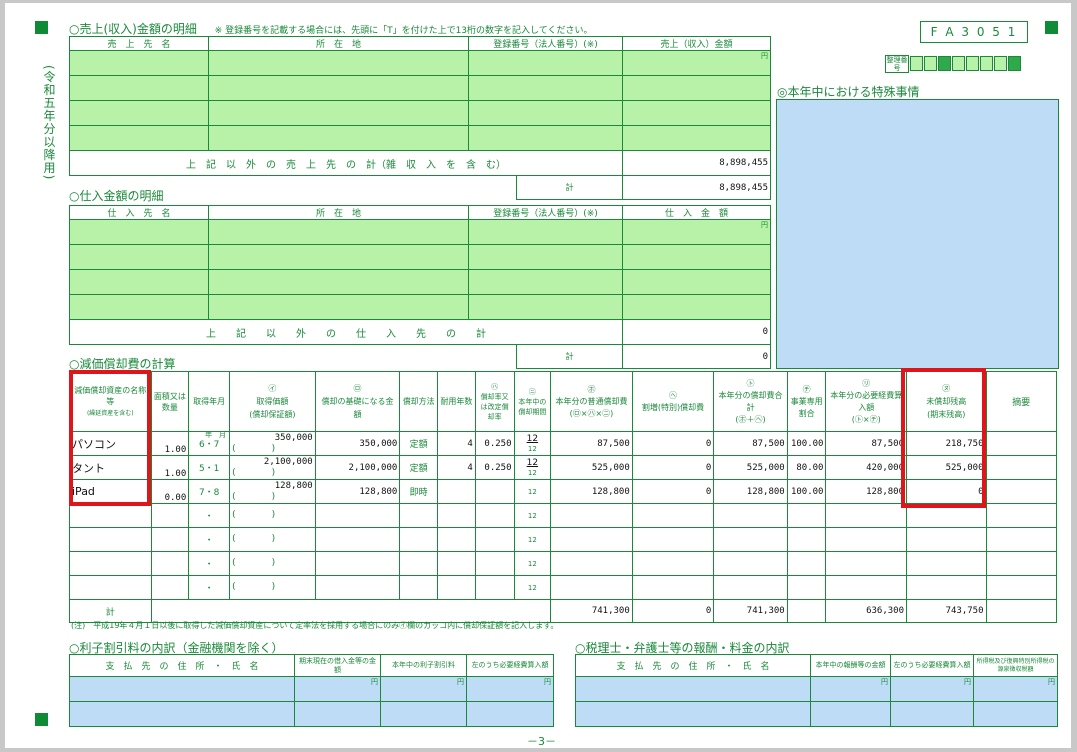 This screenshot has width=1077, height=752. Describe the element at coordinates (866, 443) in the screenshot. I see `dep-expense: 87,500` at that location.